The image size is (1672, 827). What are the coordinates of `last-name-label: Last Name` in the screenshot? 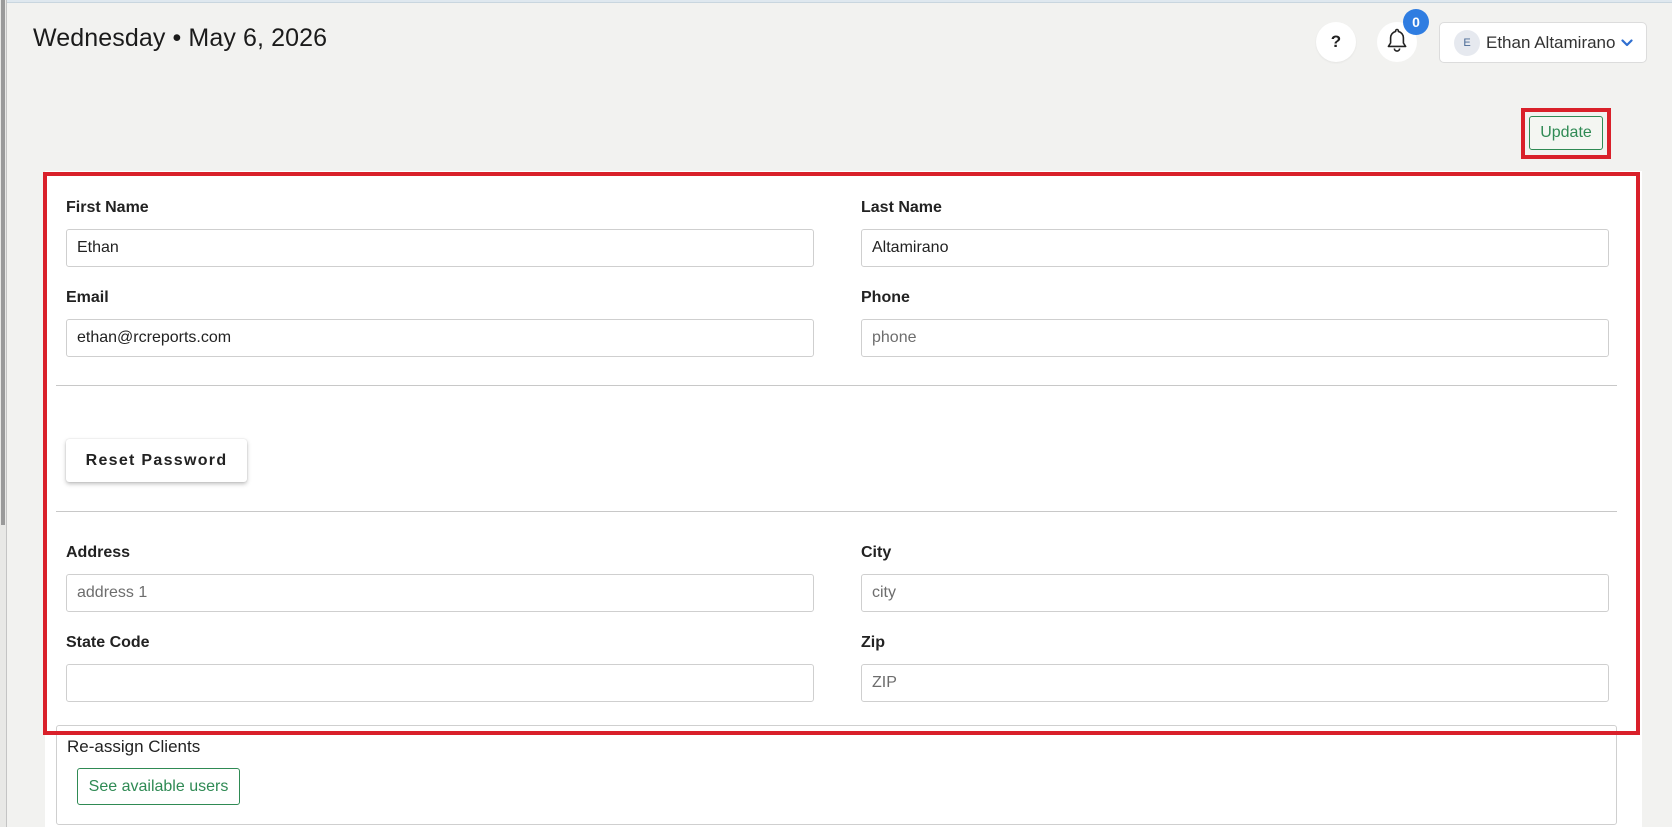 It's located at (901, 207).